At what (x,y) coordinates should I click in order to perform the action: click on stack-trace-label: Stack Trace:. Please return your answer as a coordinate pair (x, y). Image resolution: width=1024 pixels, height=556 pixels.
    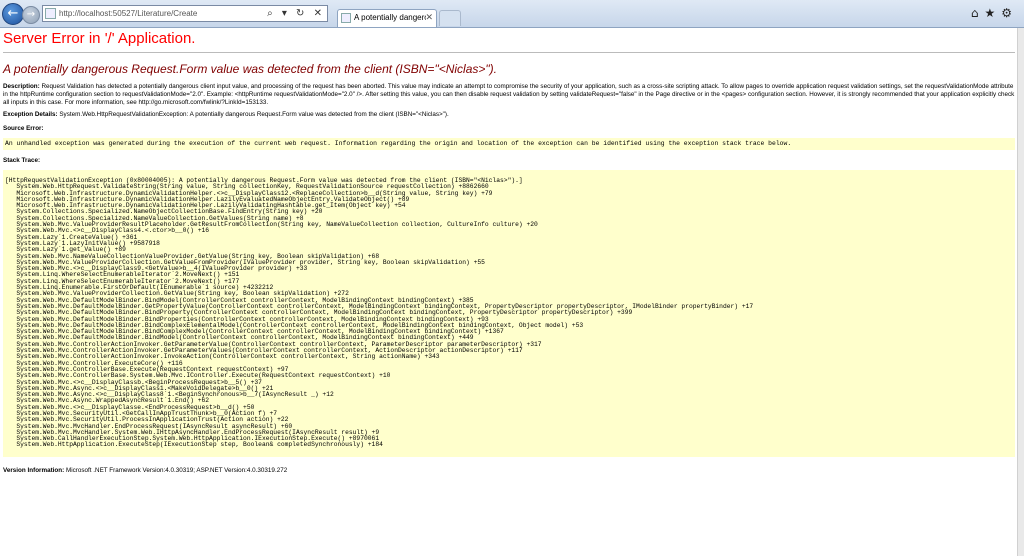
    Looking at the image, I should click on (22, 160).